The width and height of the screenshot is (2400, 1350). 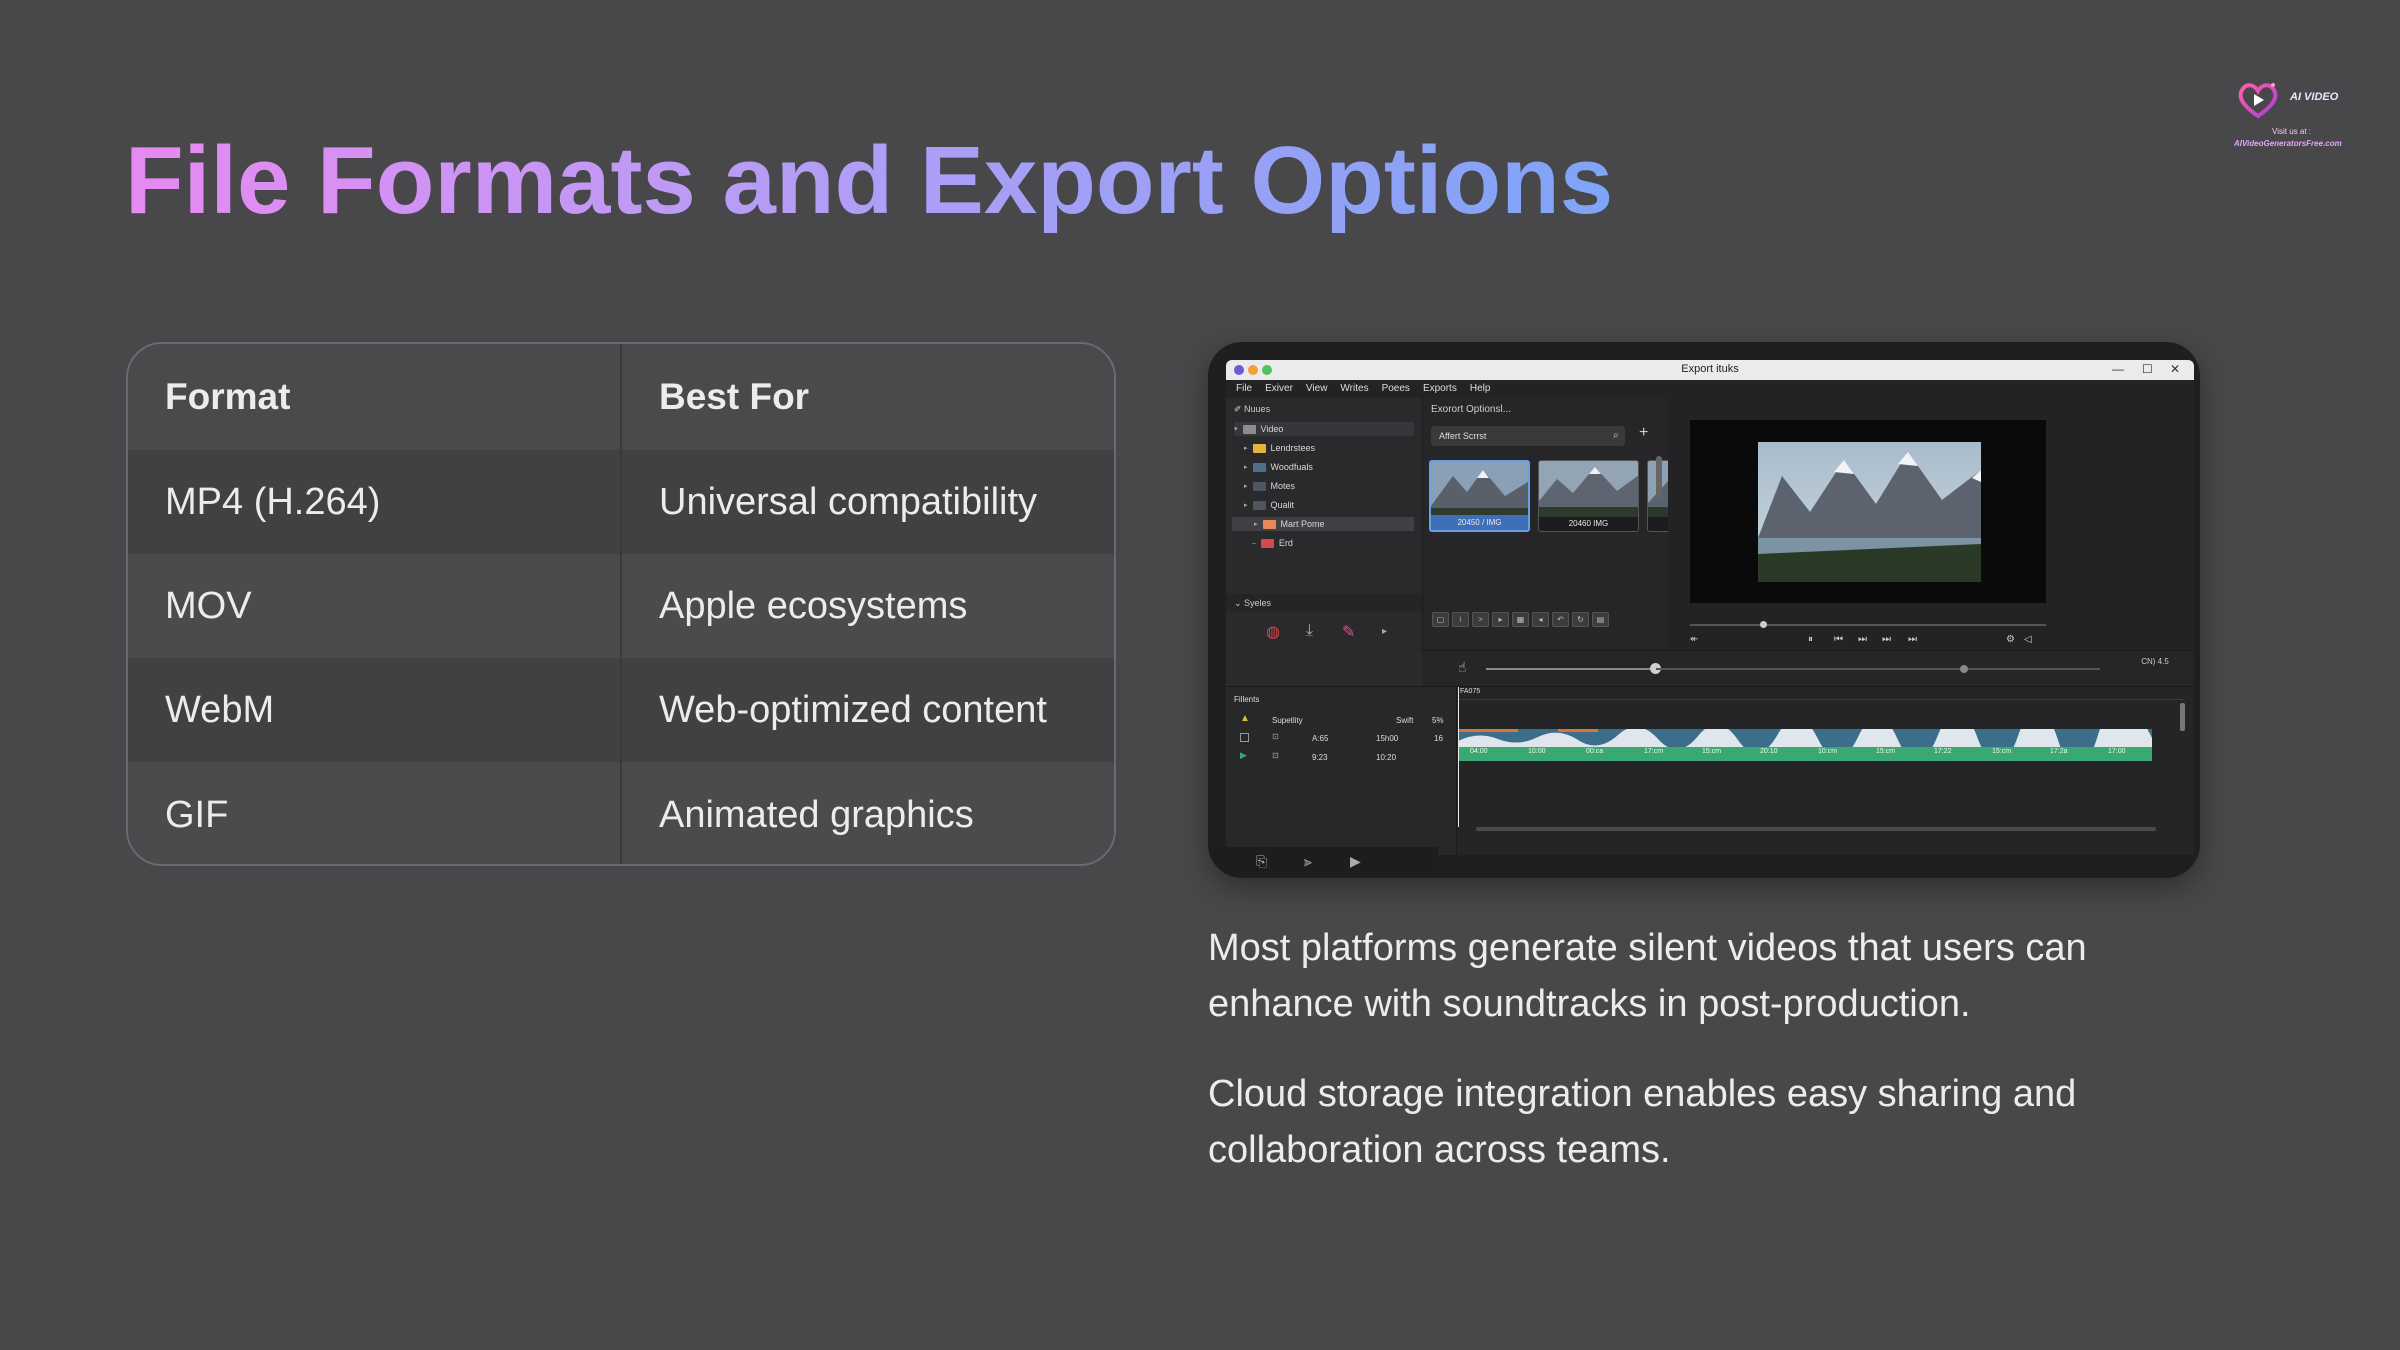 What do you see at coordinates (1964, 669) in the screenshot?
I see `secondary-knob` at bounding box center [1964, 669].